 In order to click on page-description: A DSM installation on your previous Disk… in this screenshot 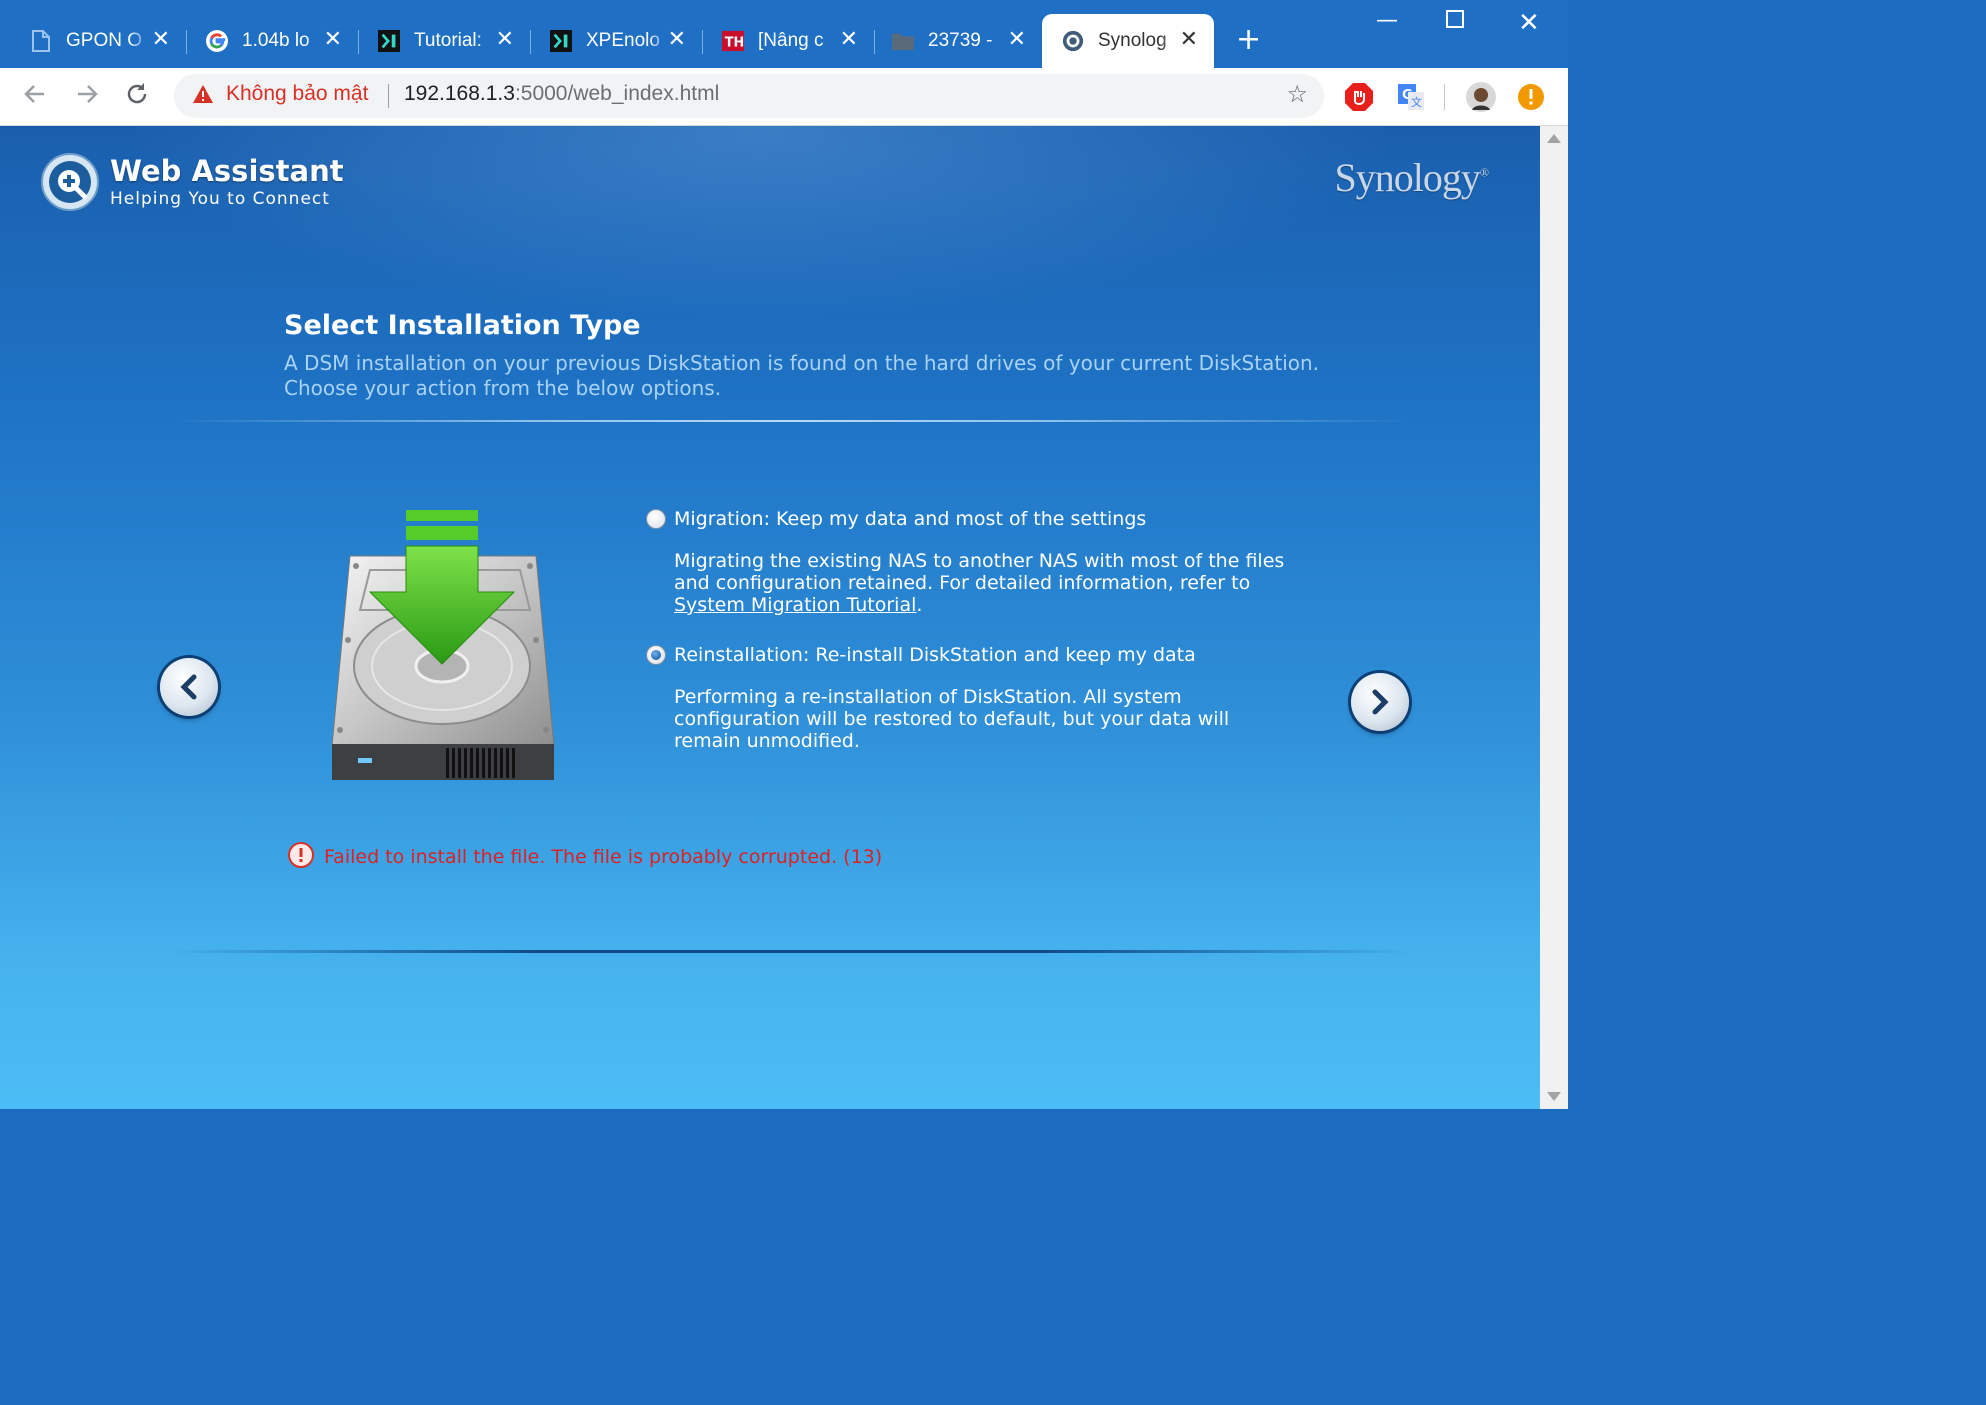, I will do `click(802, 375)`.